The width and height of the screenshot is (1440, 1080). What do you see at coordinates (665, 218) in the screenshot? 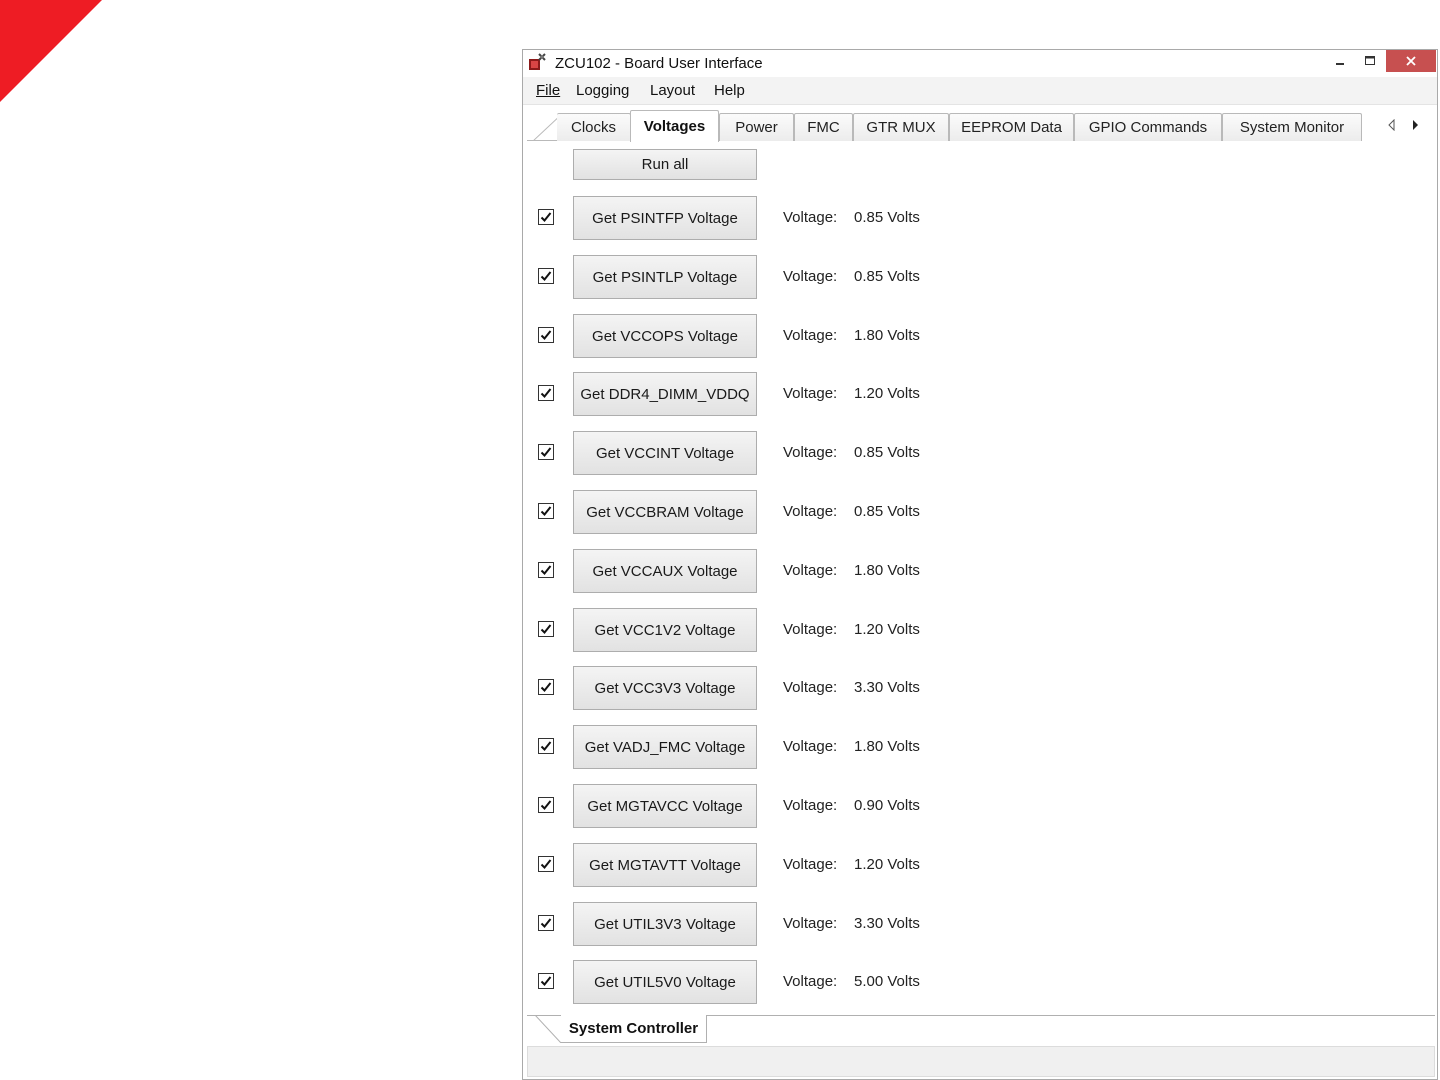
I see `get-voltage-button: Get PSINTFP Voltage` at bounding box center [665, 218].